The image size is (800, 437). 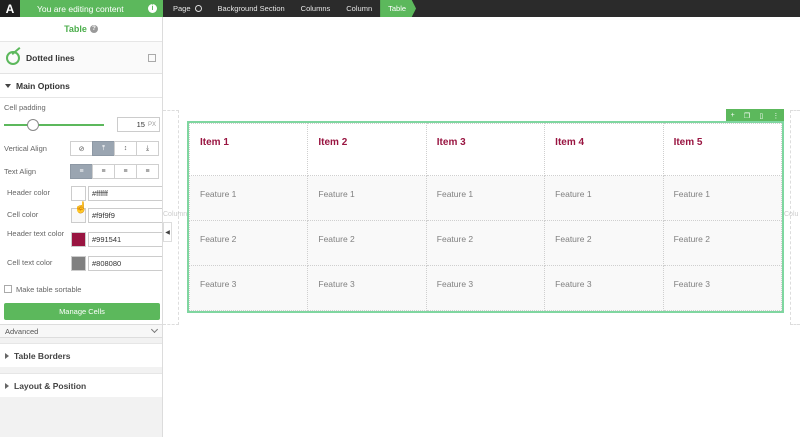 I want to click on panel-title-label: Table, so click(x=75, y=29).